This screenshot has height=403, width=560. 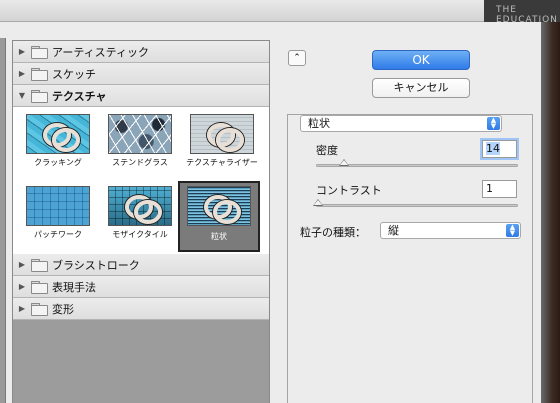 What do you see at coordinates (401, 123) in the screenshot?
I see `filter-select: 粒状 ▲ ▼` at bounding box center [401, 123].